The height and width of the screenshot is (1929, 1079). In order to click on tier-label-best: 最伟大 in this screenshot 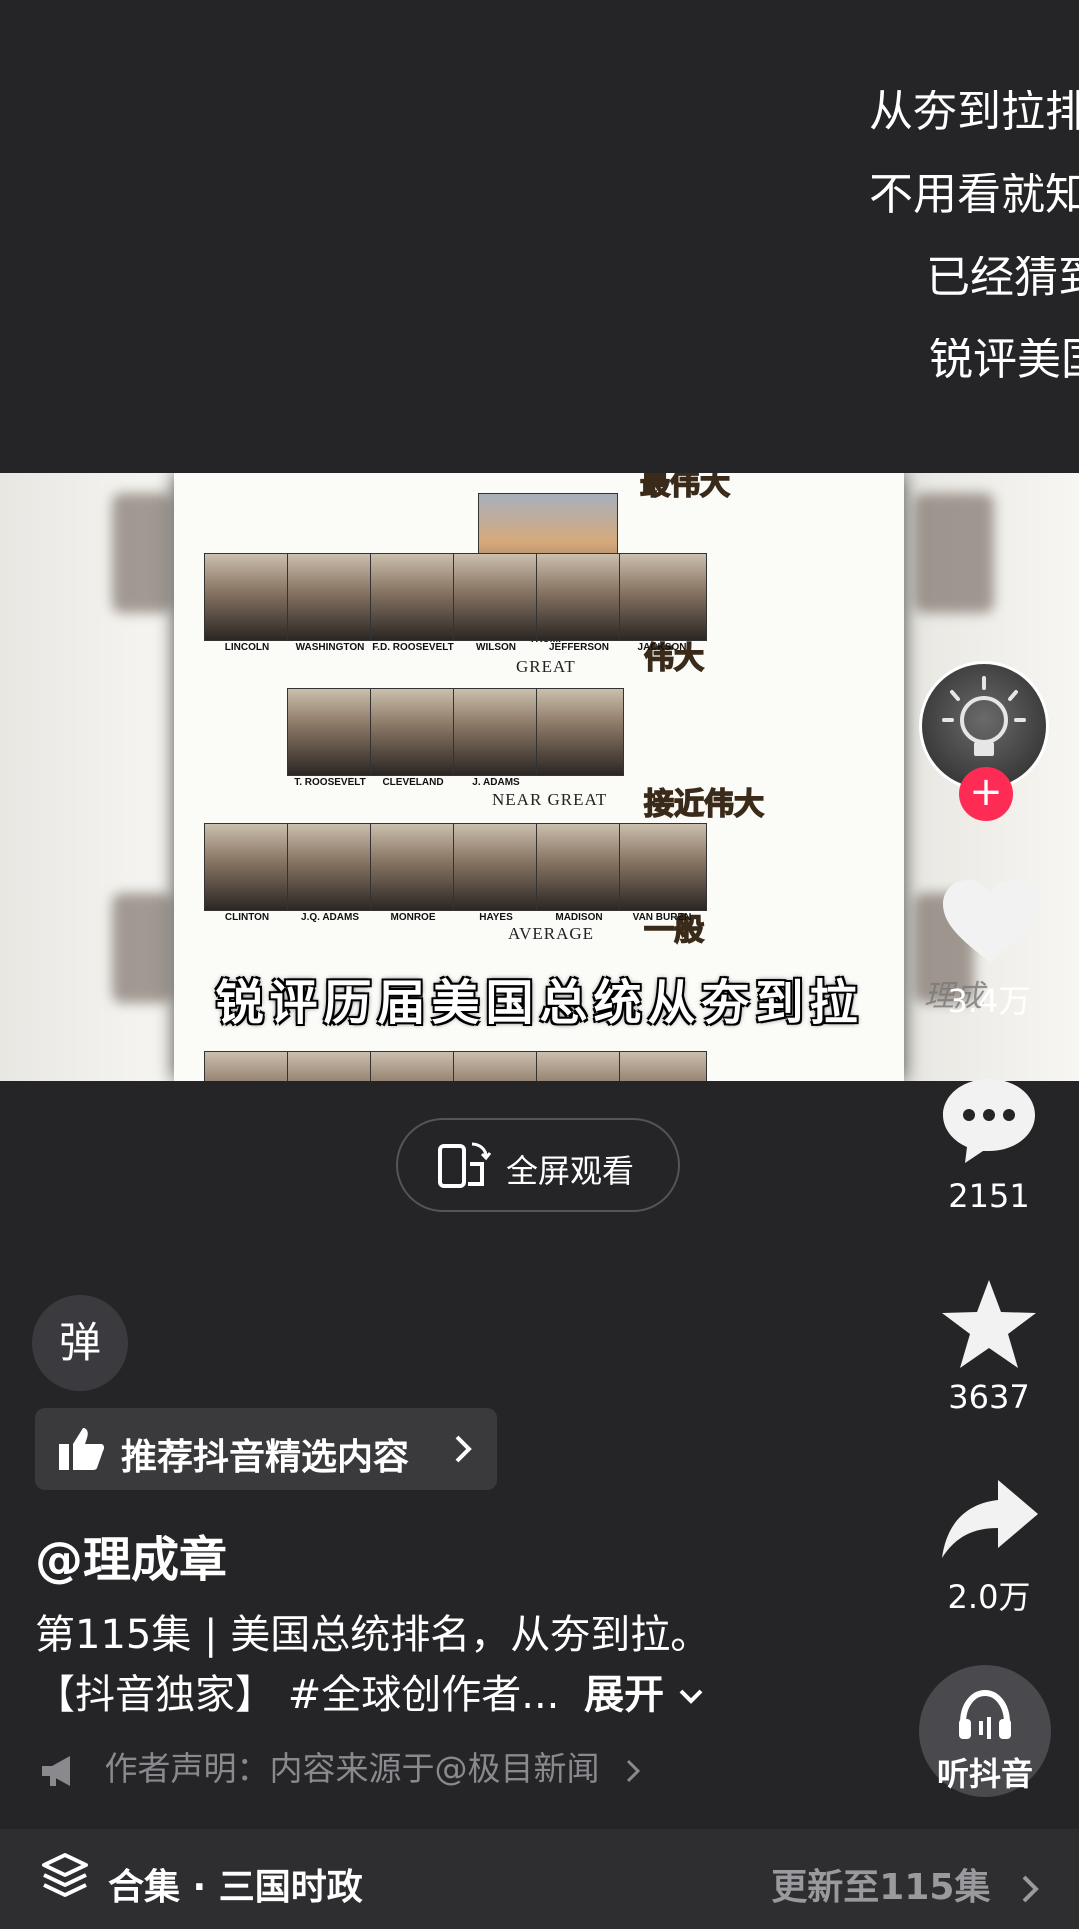, I will do `click(685, 488)`.